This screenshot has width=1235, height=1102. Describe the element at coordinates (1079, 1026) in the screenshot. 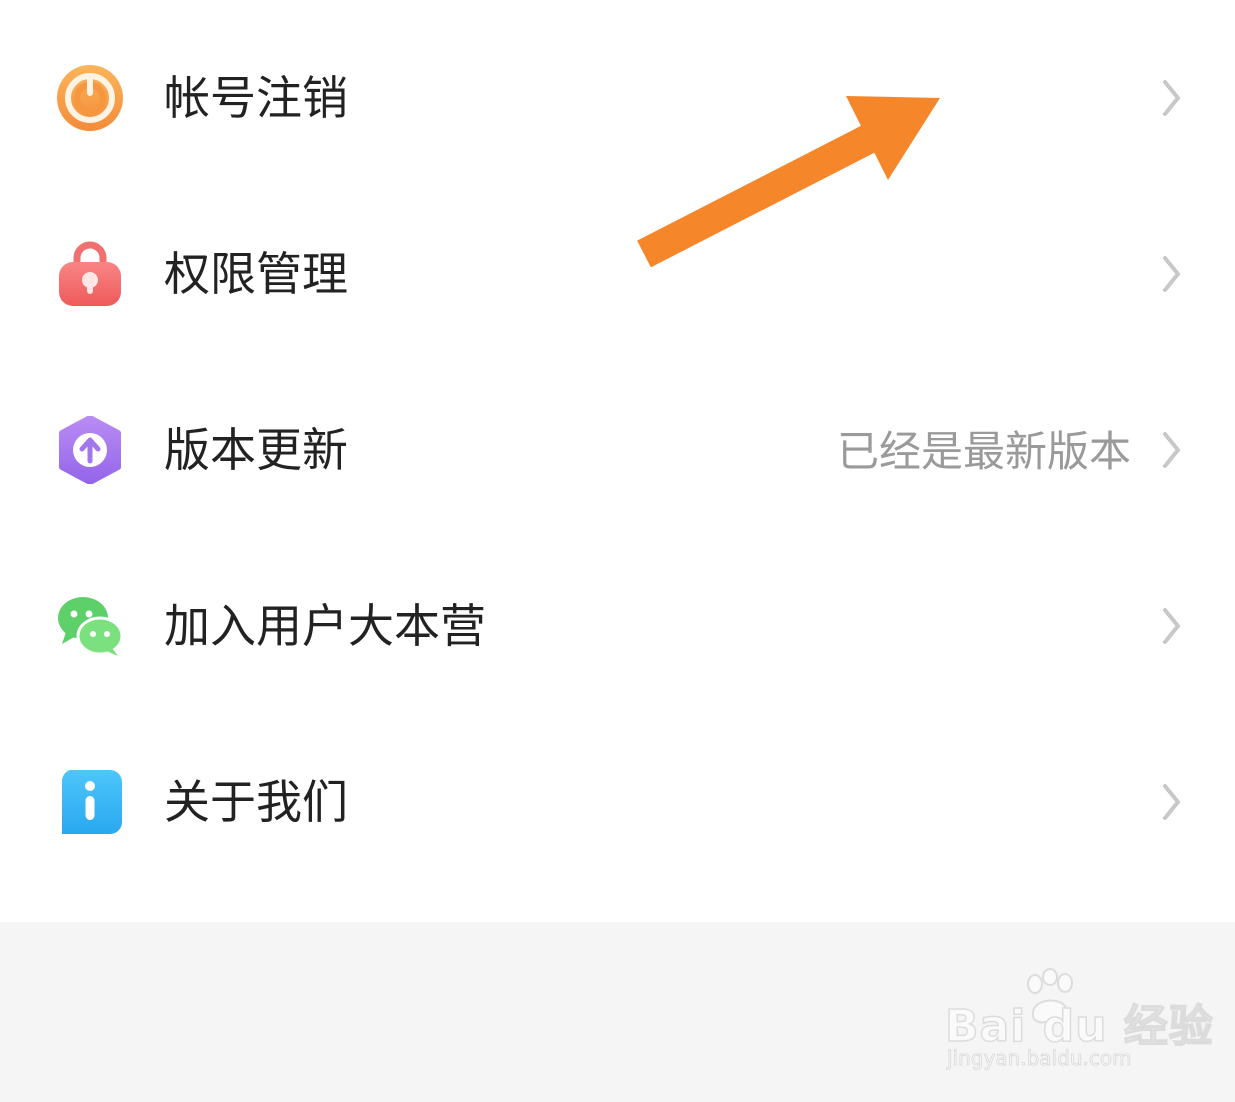

I see `watermark-brand: Bai du 经验` at that location.